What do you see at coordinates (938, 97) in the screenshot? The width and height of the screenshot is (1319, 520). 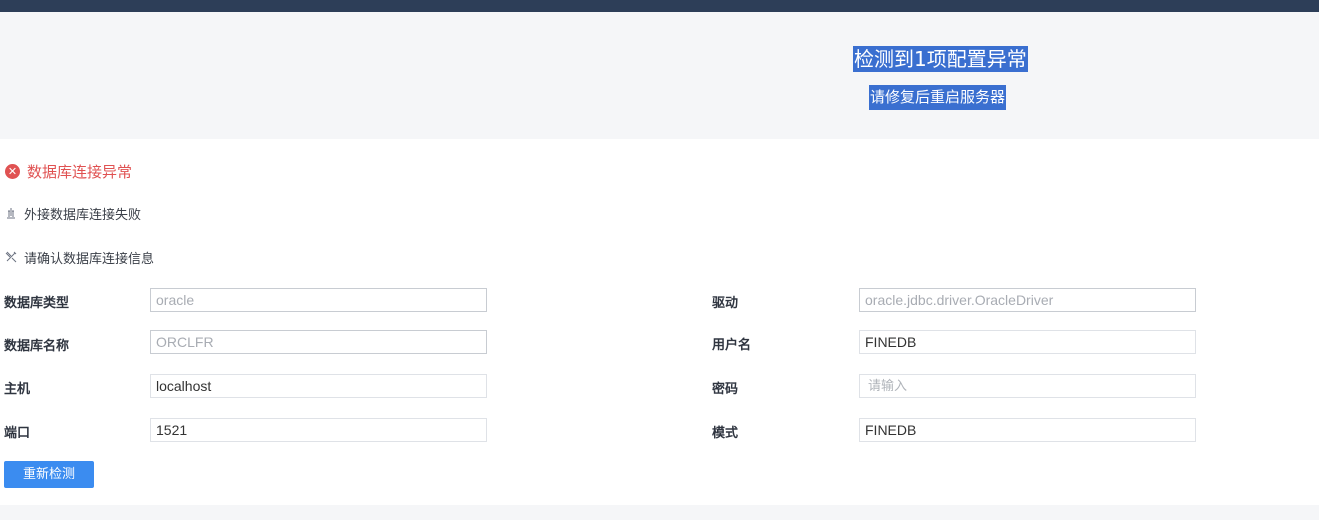 I see `alert-subtitle: 请修复后重启服务器` at bounding box center [938, 97].